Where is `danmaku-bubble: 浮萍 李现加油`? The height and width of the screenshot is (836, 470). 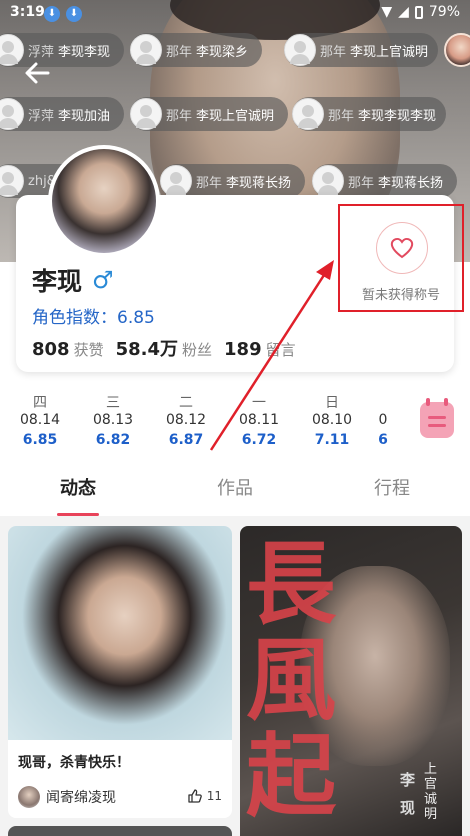
danmaku-bubble: 浮萍 李现加油 is located at coordinates (62, 114).